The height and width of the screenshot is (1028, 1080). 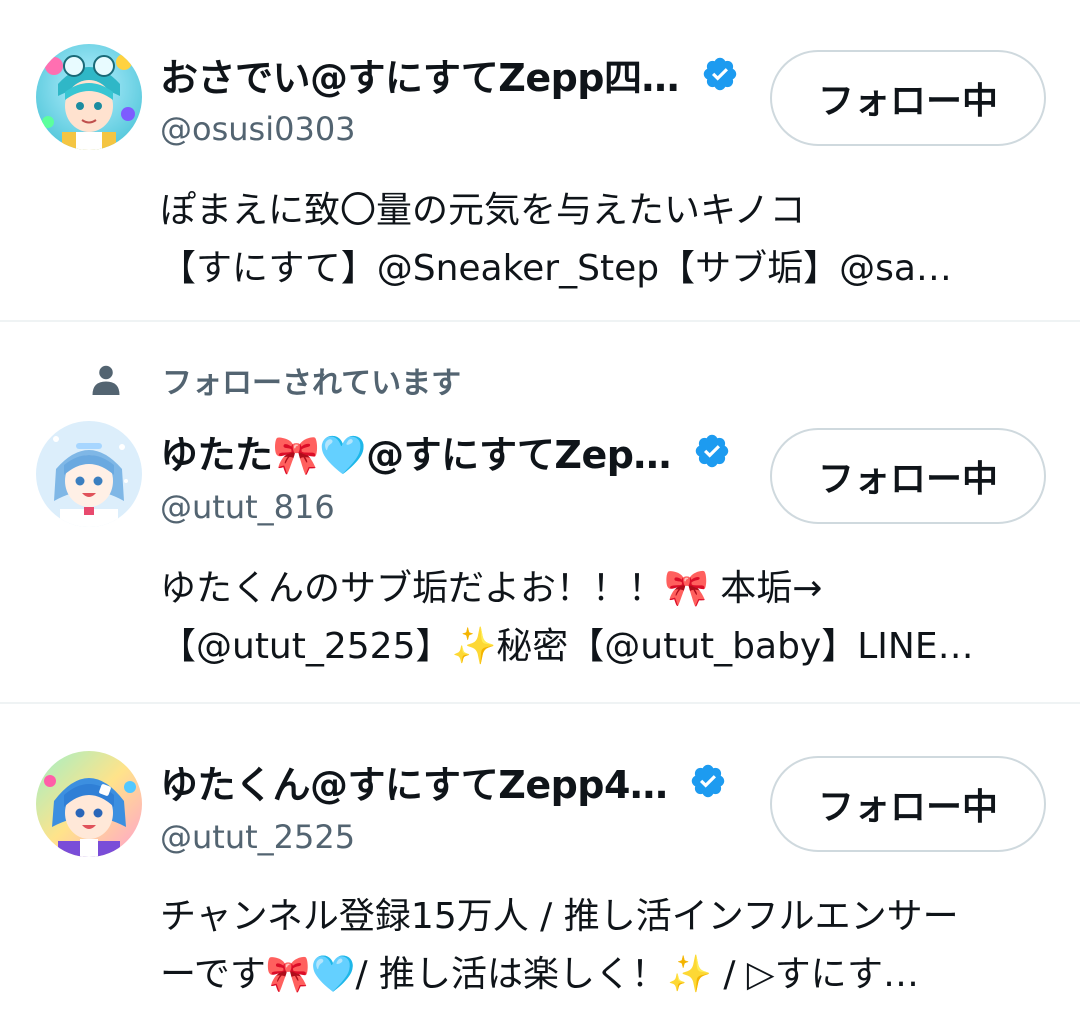 I want to click on bio-line: ぽまえに致〇量の元気を与えたいキノコ, so click(x=483, y=210).